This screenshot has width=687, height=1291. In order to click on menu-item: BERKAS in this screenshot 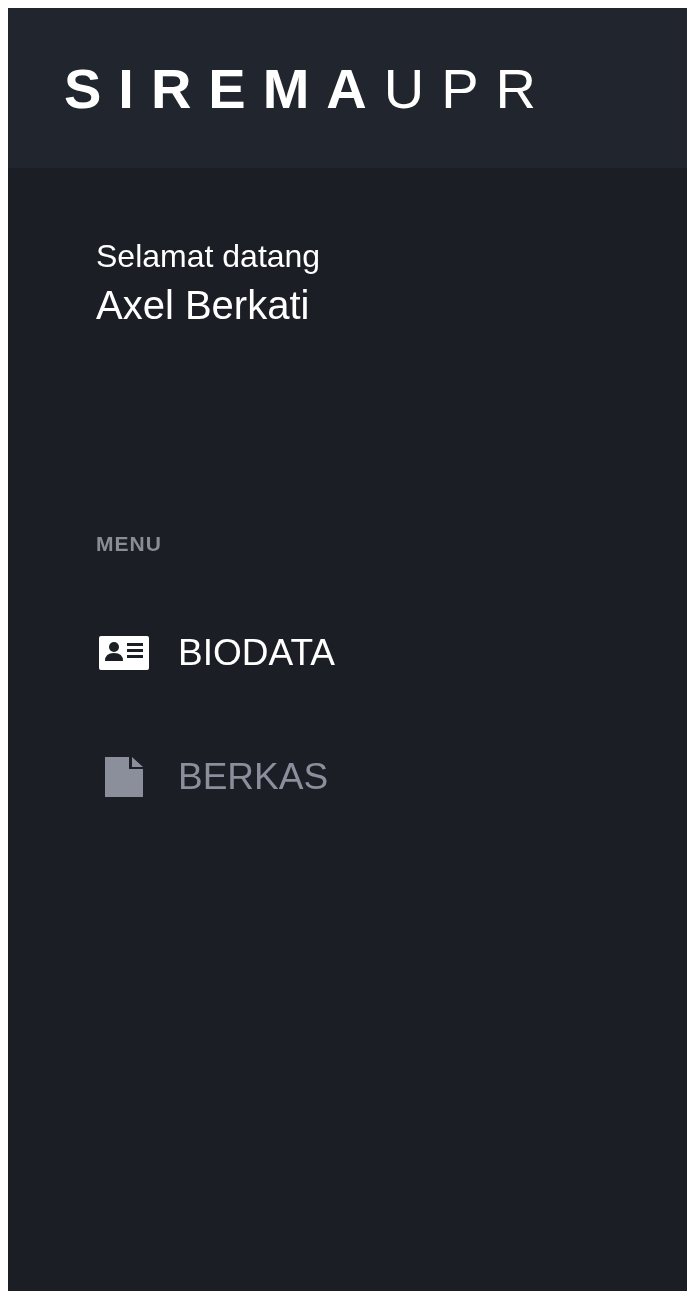, I will do `click(392, 777)`.